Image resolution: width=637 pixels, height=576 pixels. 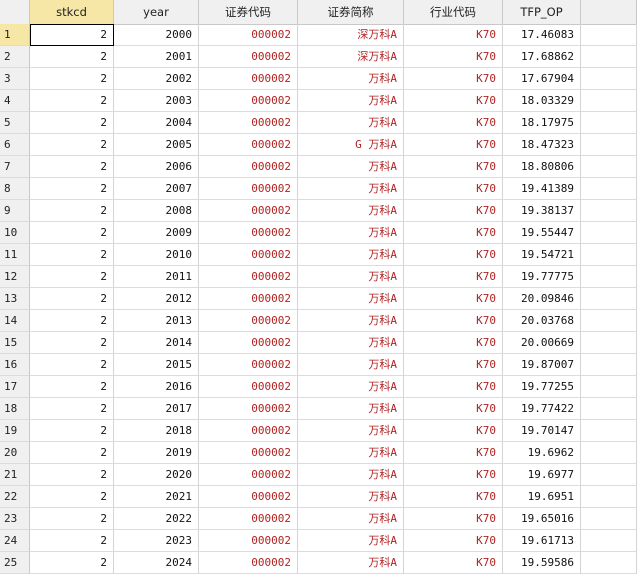 I want to click on cell-tfp-op: 19.61713, so click(x=542, y=541).